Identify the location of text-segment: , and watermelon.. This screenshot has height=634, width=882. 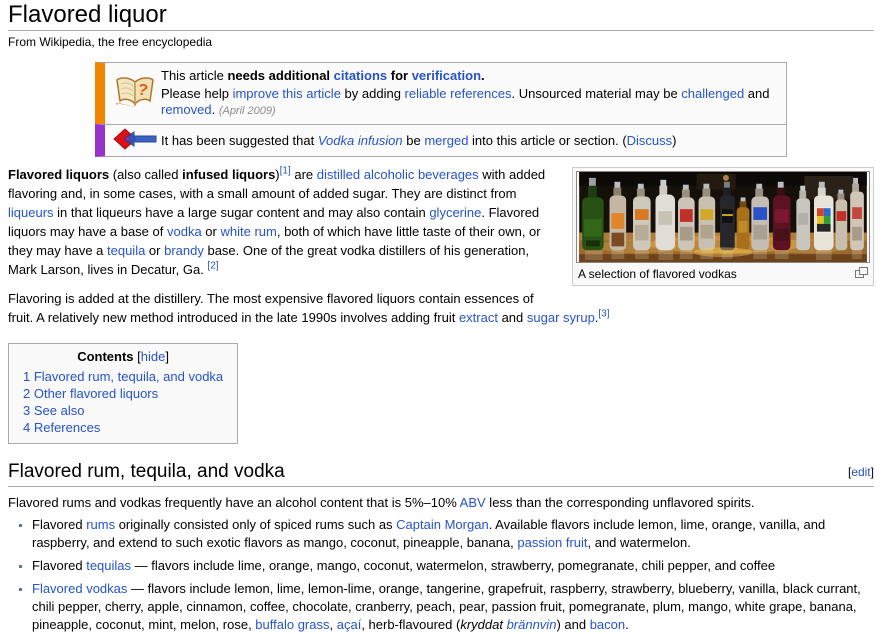
(639, 543).